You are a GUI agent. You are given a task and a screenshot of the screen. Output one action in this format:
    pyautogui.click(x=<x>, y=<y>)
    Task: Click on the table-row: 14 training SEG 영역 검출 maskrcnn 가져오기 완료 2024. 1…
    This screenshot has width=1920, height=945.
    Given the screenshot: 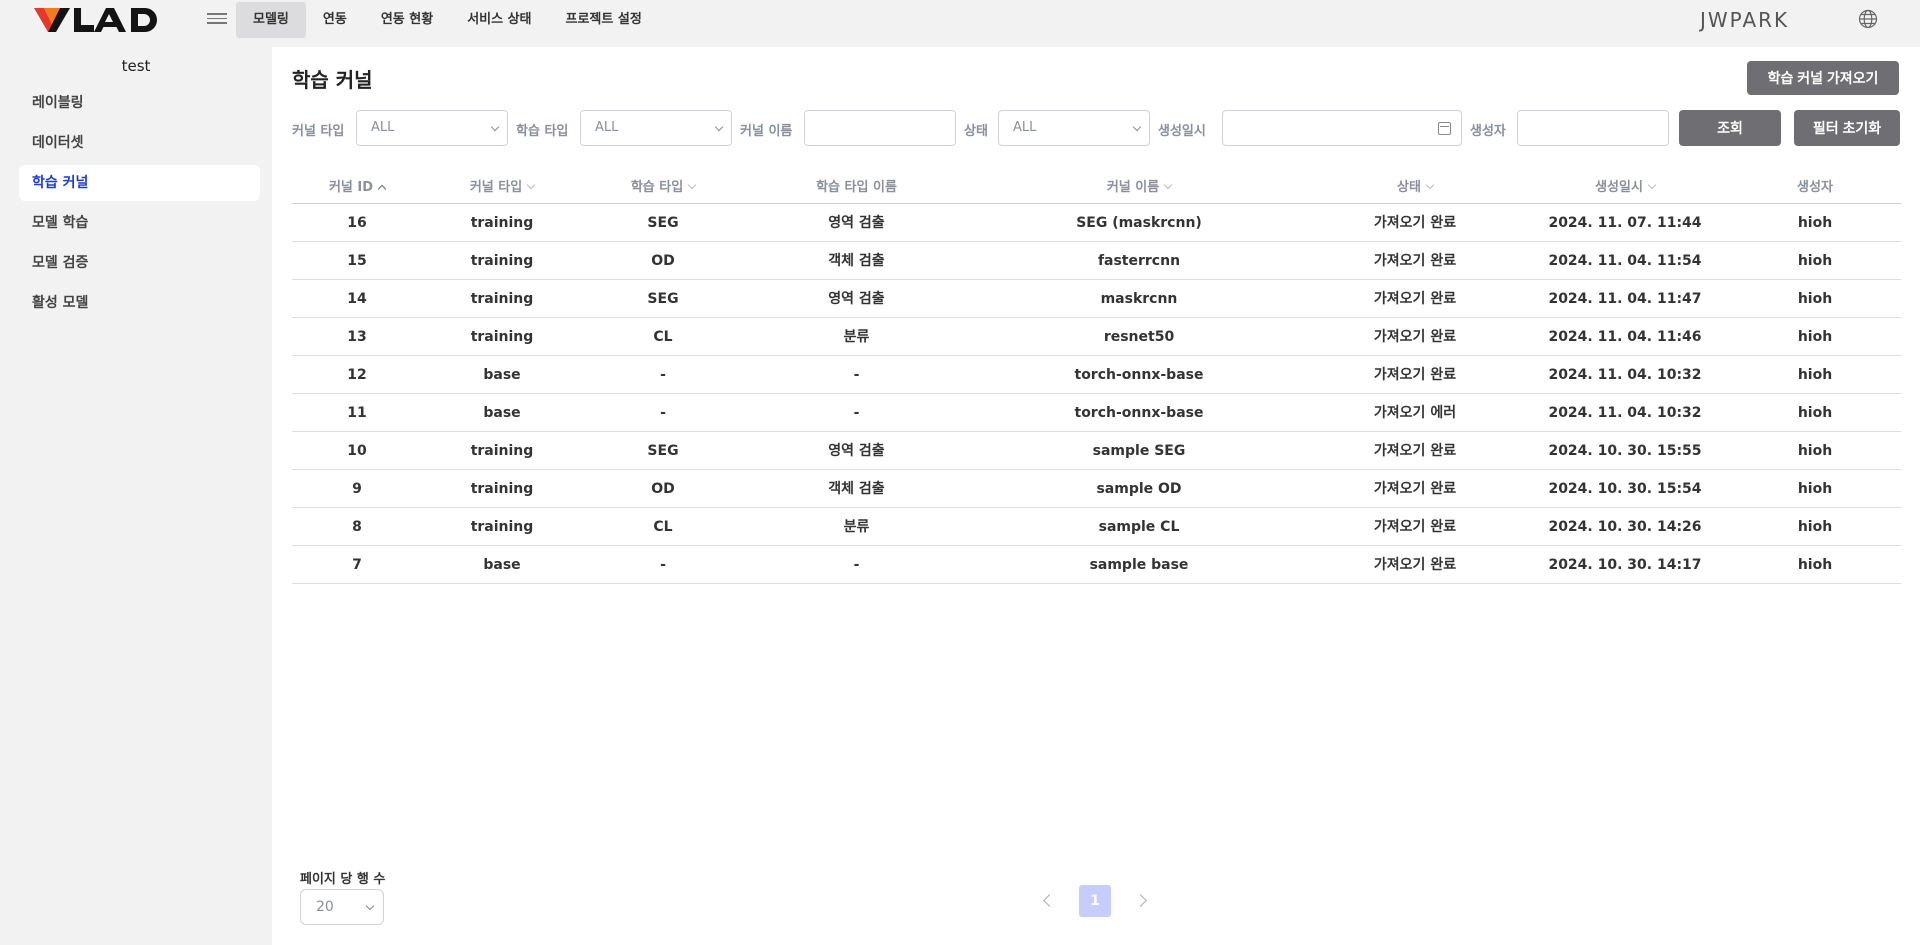 What is the action you would take?
    pyautogui.click(x=1096, y=299)
    